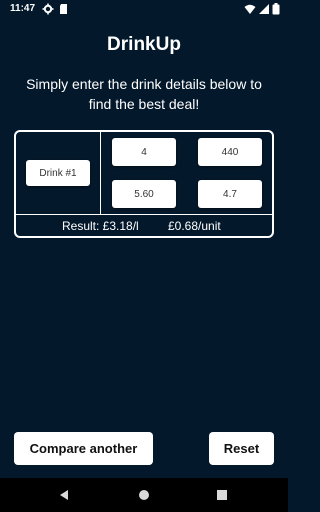  Describe the element at coordinates (144, 152) in the screenshot. I see `quantity-field: 4` at that location.